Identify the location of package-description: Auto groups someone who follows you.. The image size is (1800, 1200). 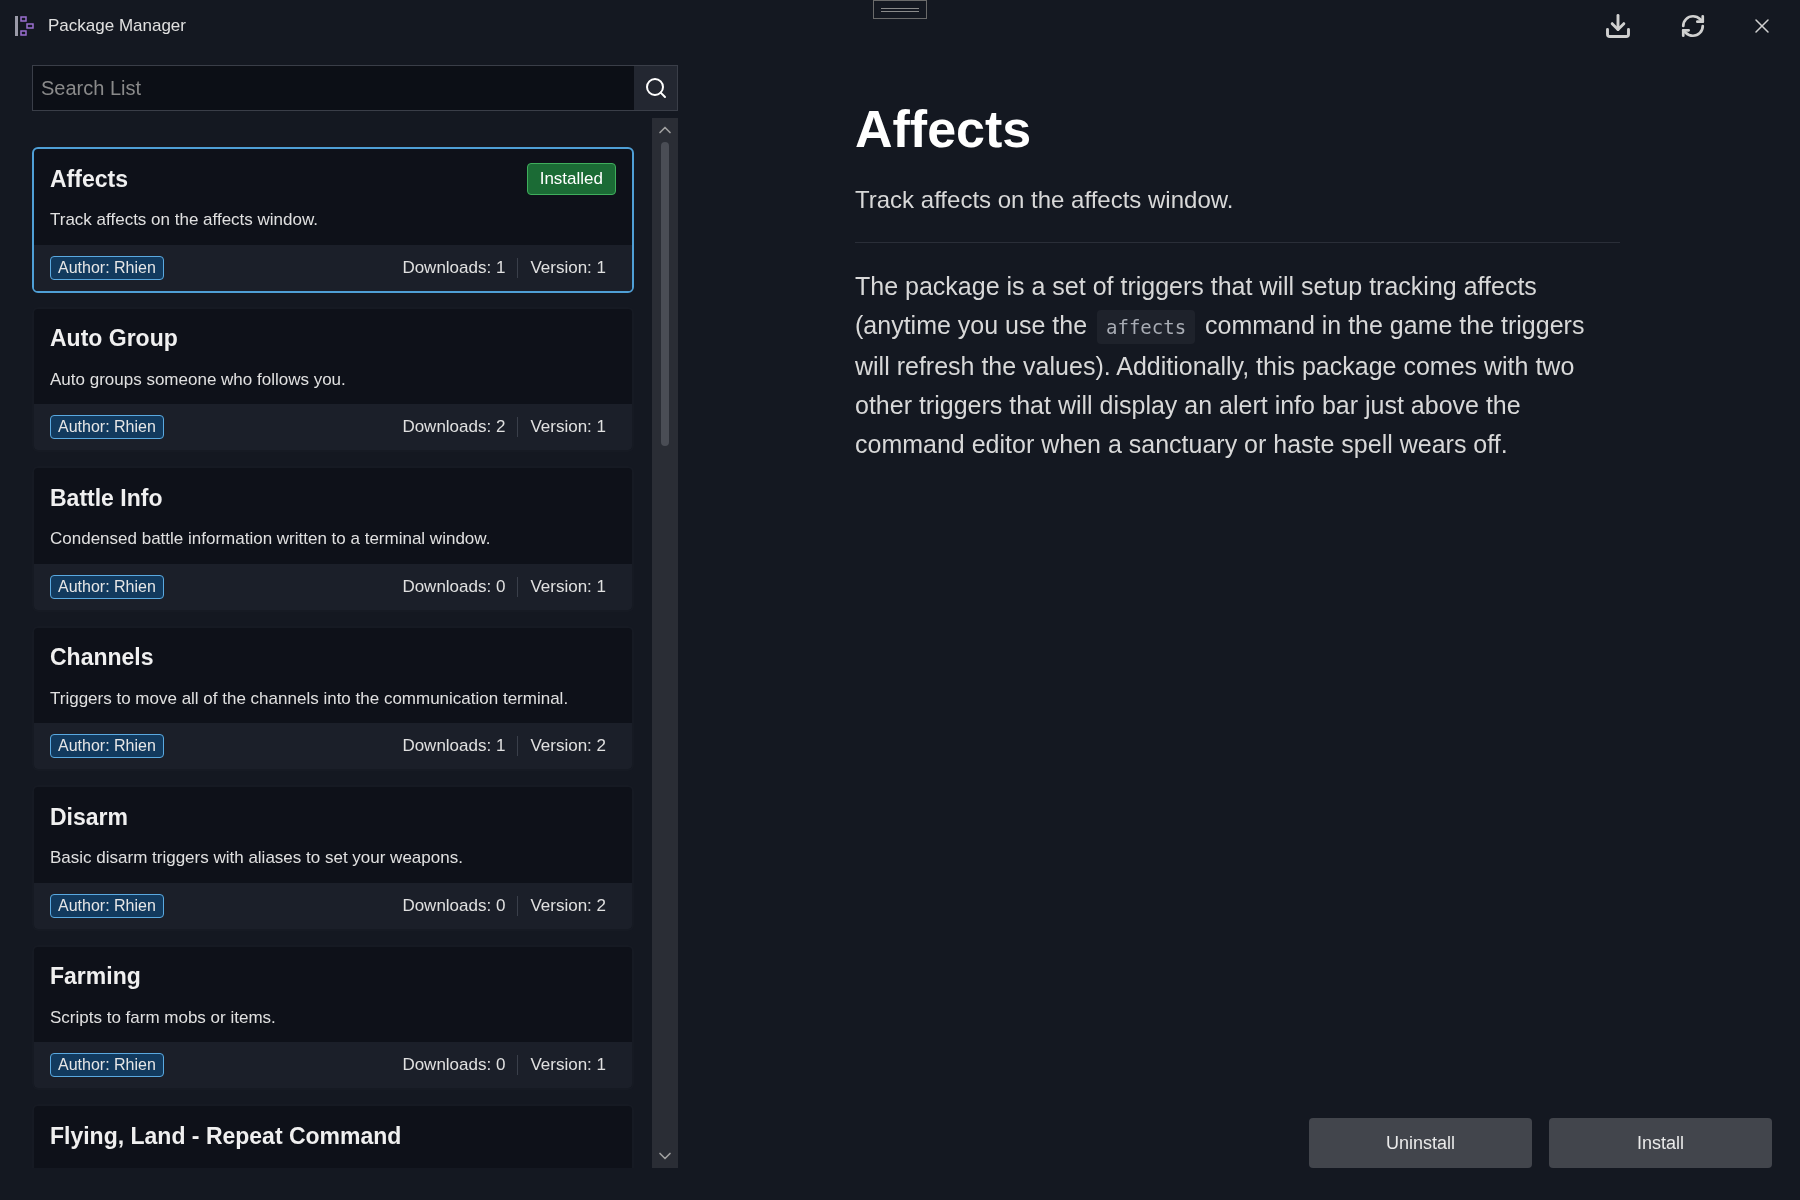
(198, 379).